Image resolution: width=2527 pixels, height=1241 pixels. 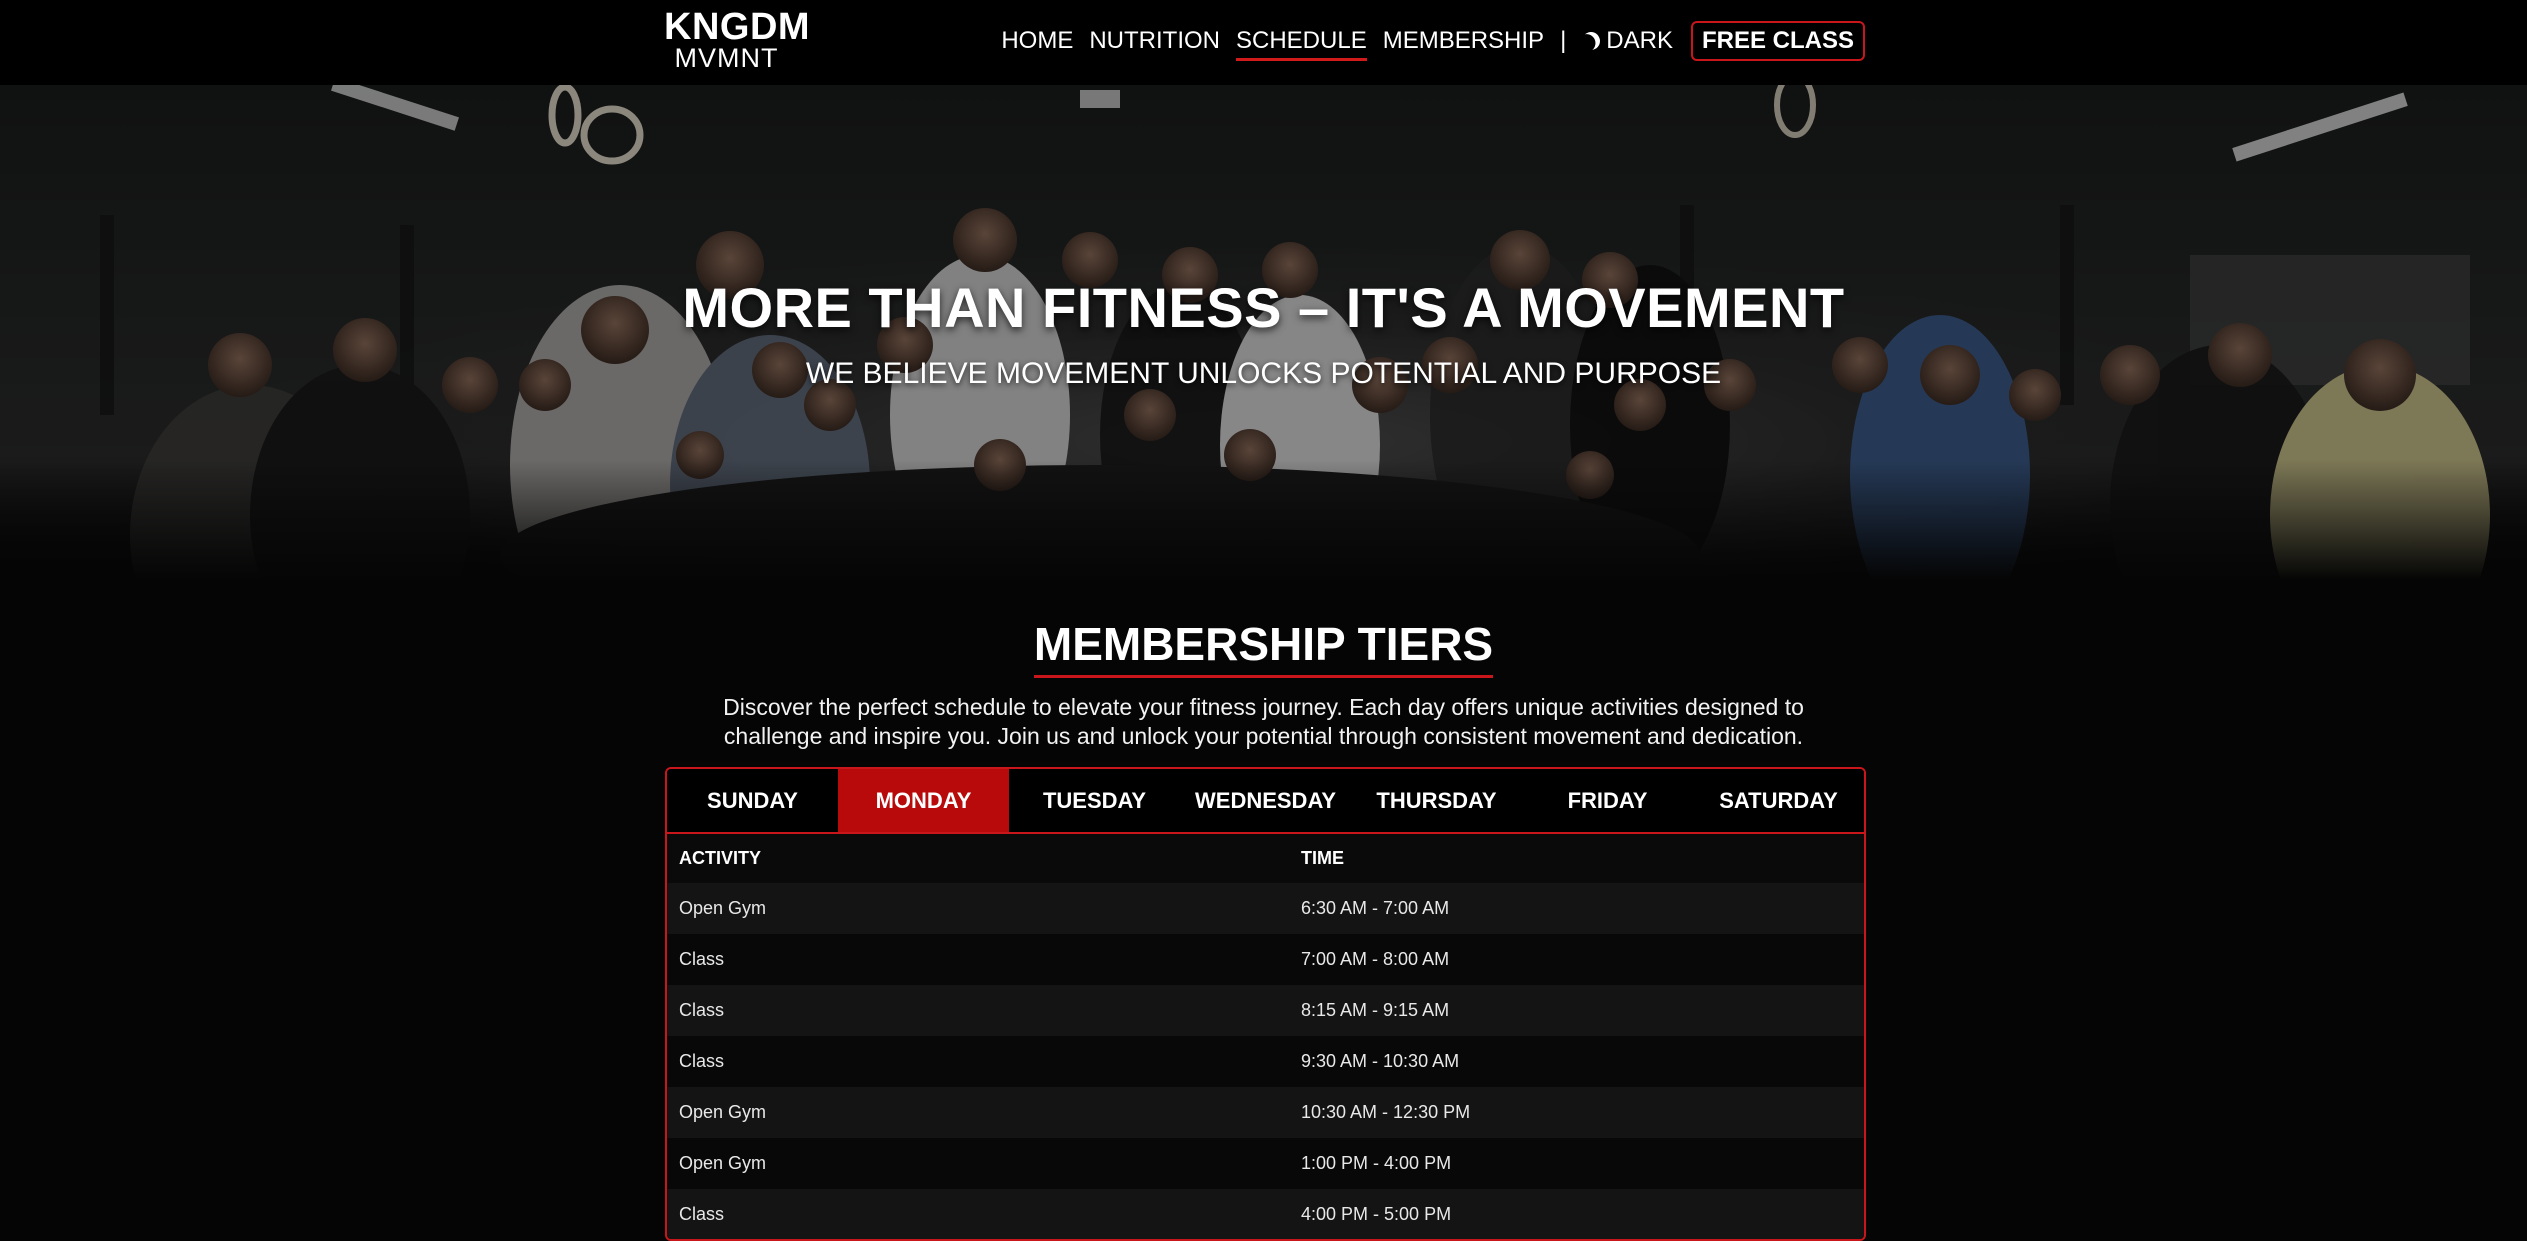 What do you see at coordinates (1778, 800) in the screenshot?
I see `tab-saturday: SATURDAY` at bounding box center [1778, 800].